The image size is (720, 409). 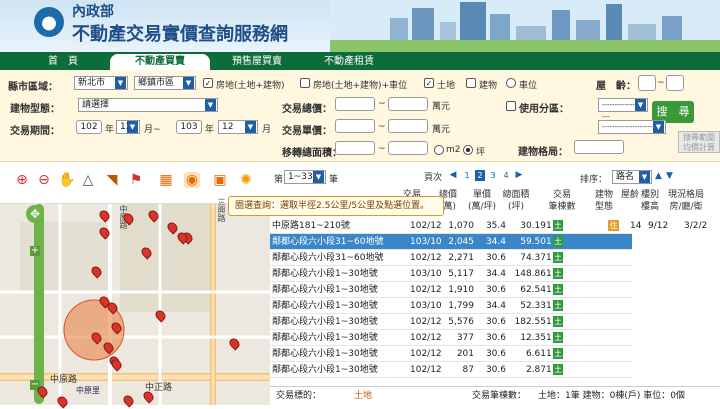 I want to click on table-row: 鄰都心段六小段1~30地號 103/10 1,799 34.4 52.33 1 土, so click(x=451, y=306).